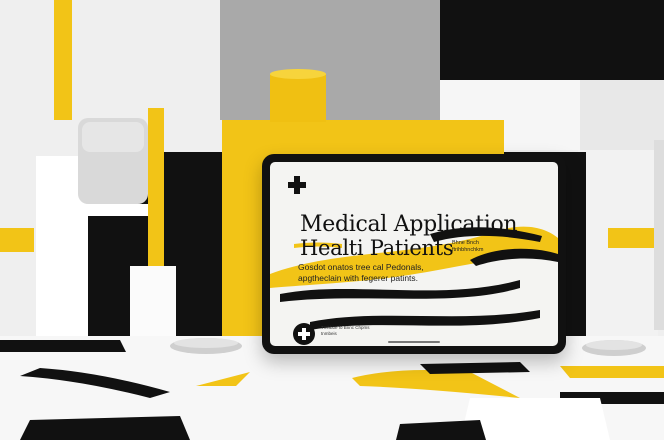  I want to click on plus-circle-icon, so click(304, 334).